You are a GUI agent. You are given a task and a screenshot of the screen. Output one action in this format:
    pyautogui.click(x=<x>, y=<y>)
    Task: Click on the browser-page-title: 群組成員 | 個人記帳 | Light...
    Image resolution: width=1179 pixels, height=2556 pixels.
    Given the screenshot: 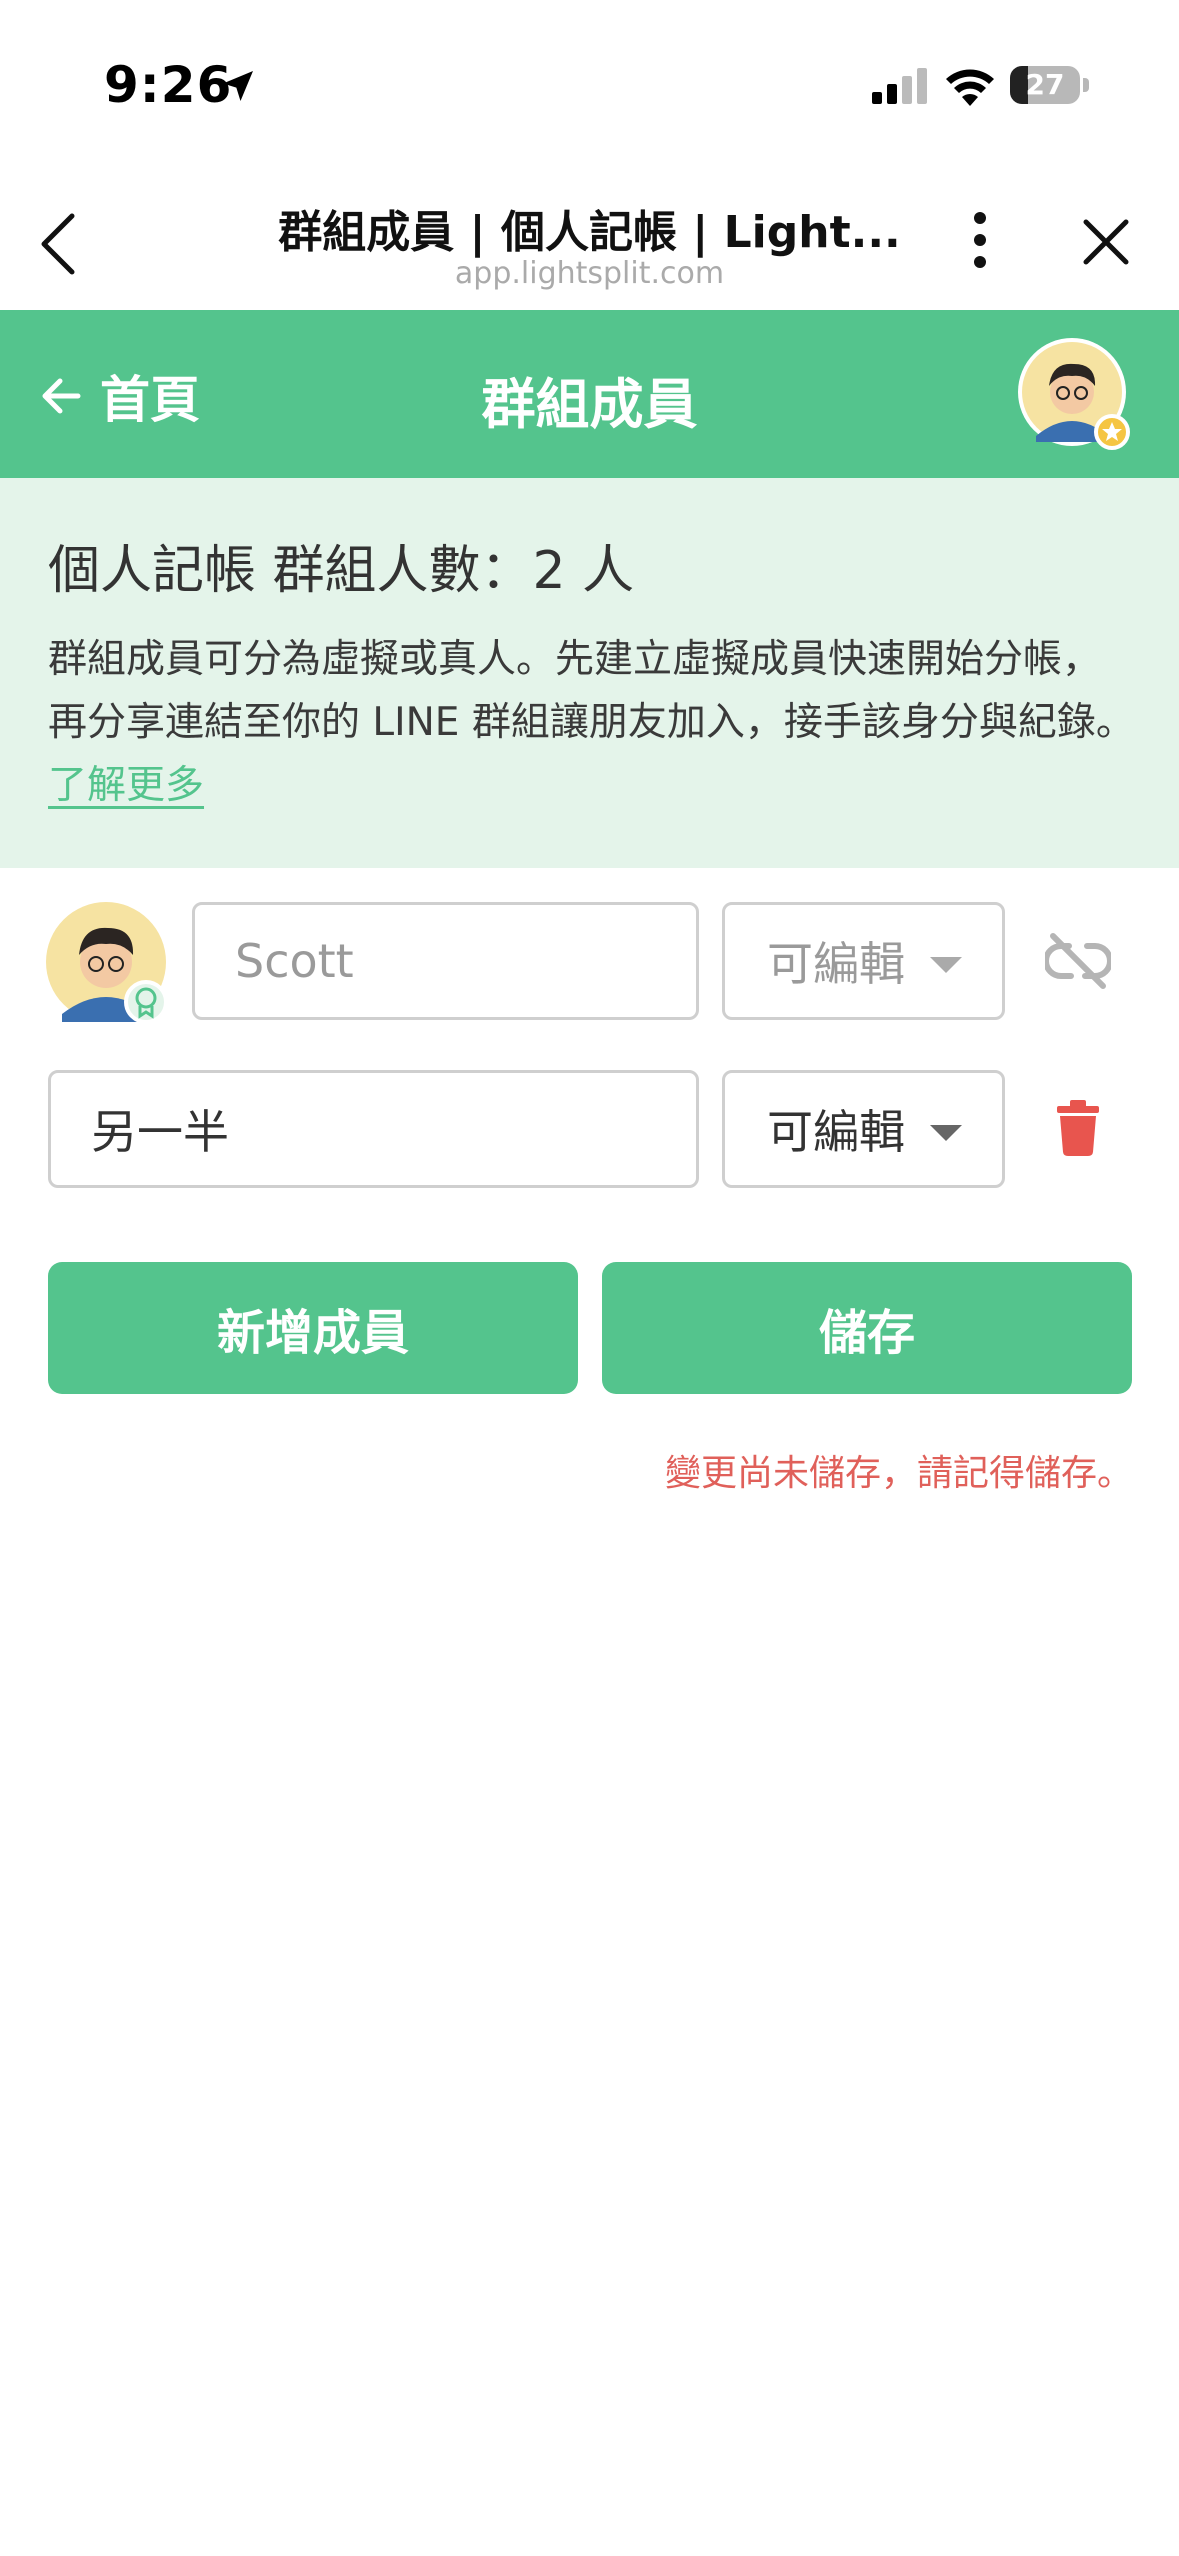 What is the action you would take?
    pyautogui.click(x=589, y=232)
    